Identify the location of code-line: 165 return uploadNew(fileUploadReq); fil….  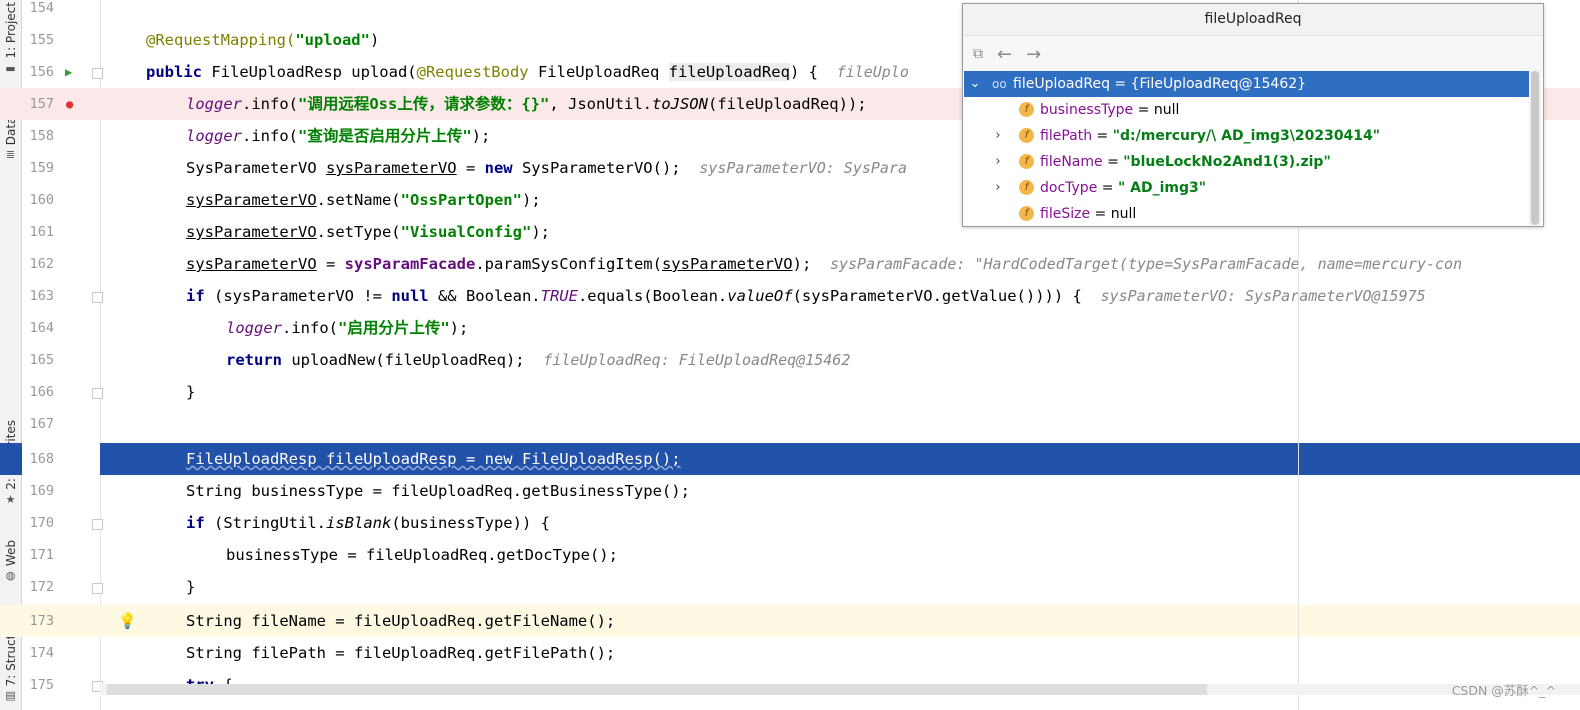
(790, 360).